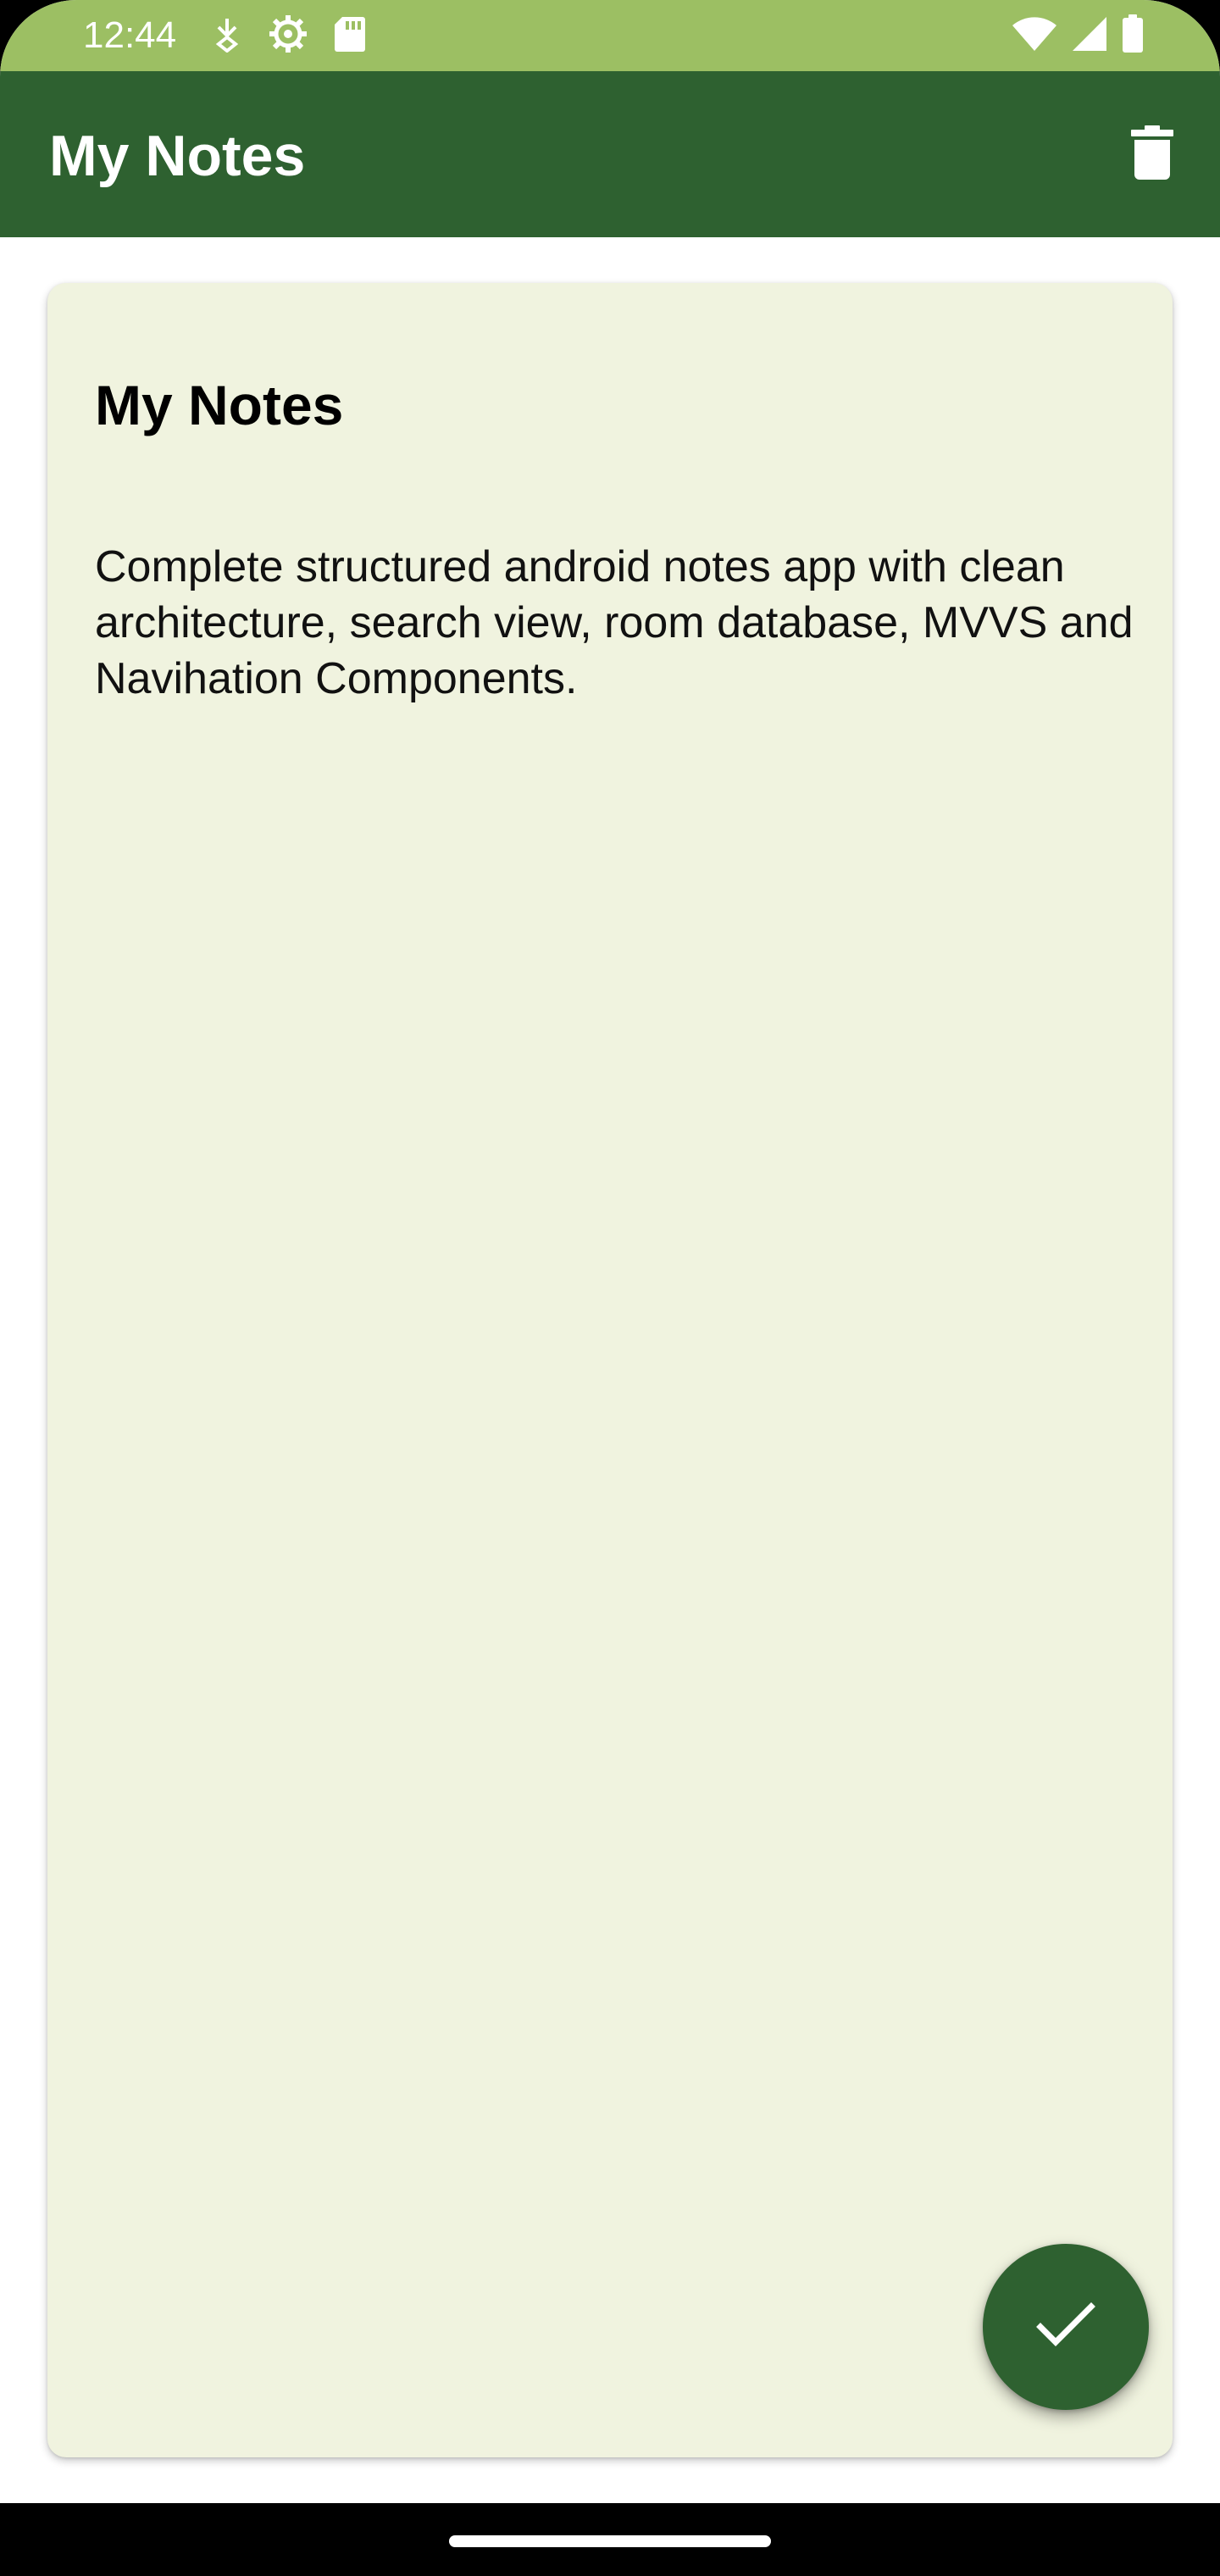  What do you see at coordinates (1089, 36) in the screenshot?
I see `cellular-signal-icon` at bounding box center [1089, 36].